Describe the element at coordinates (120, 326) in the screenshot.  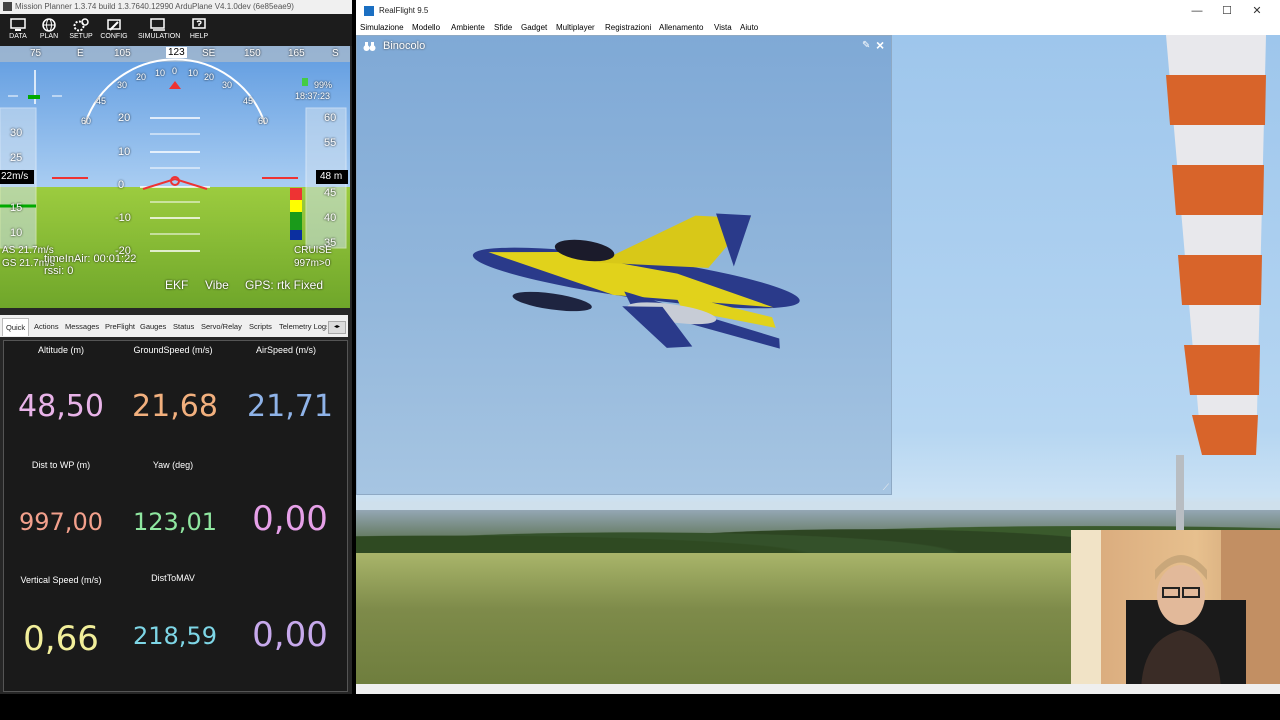
I see `tab-preflight: PreFlight` at that location.